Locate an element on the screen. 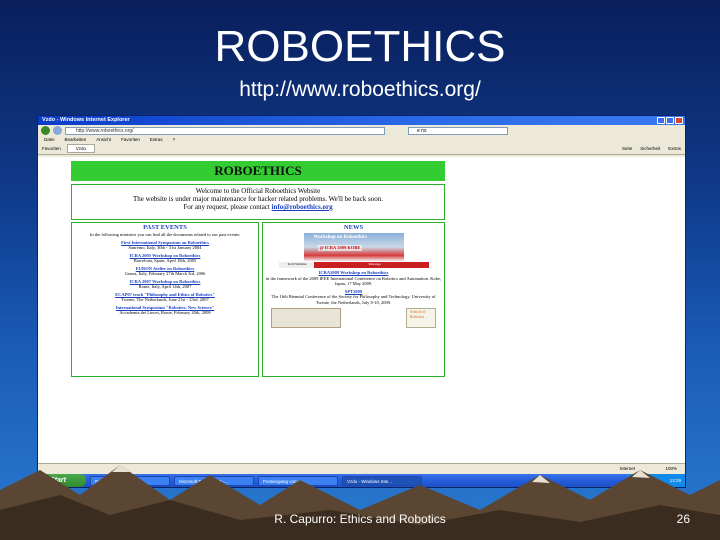  event-detail: Sanremo, Italy, 30th - 31st January 2004 is located at coordinates (165, 247).